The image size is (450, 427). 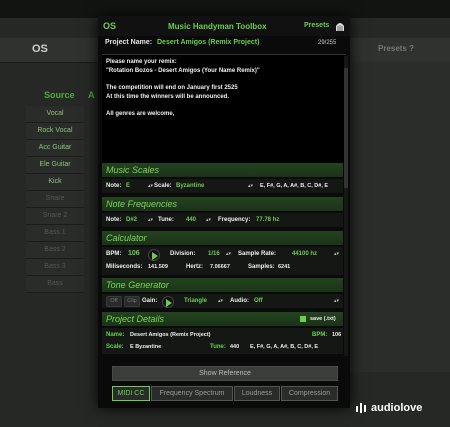 I want to click on background-source-item: Bass, so click(x=55, y=284).